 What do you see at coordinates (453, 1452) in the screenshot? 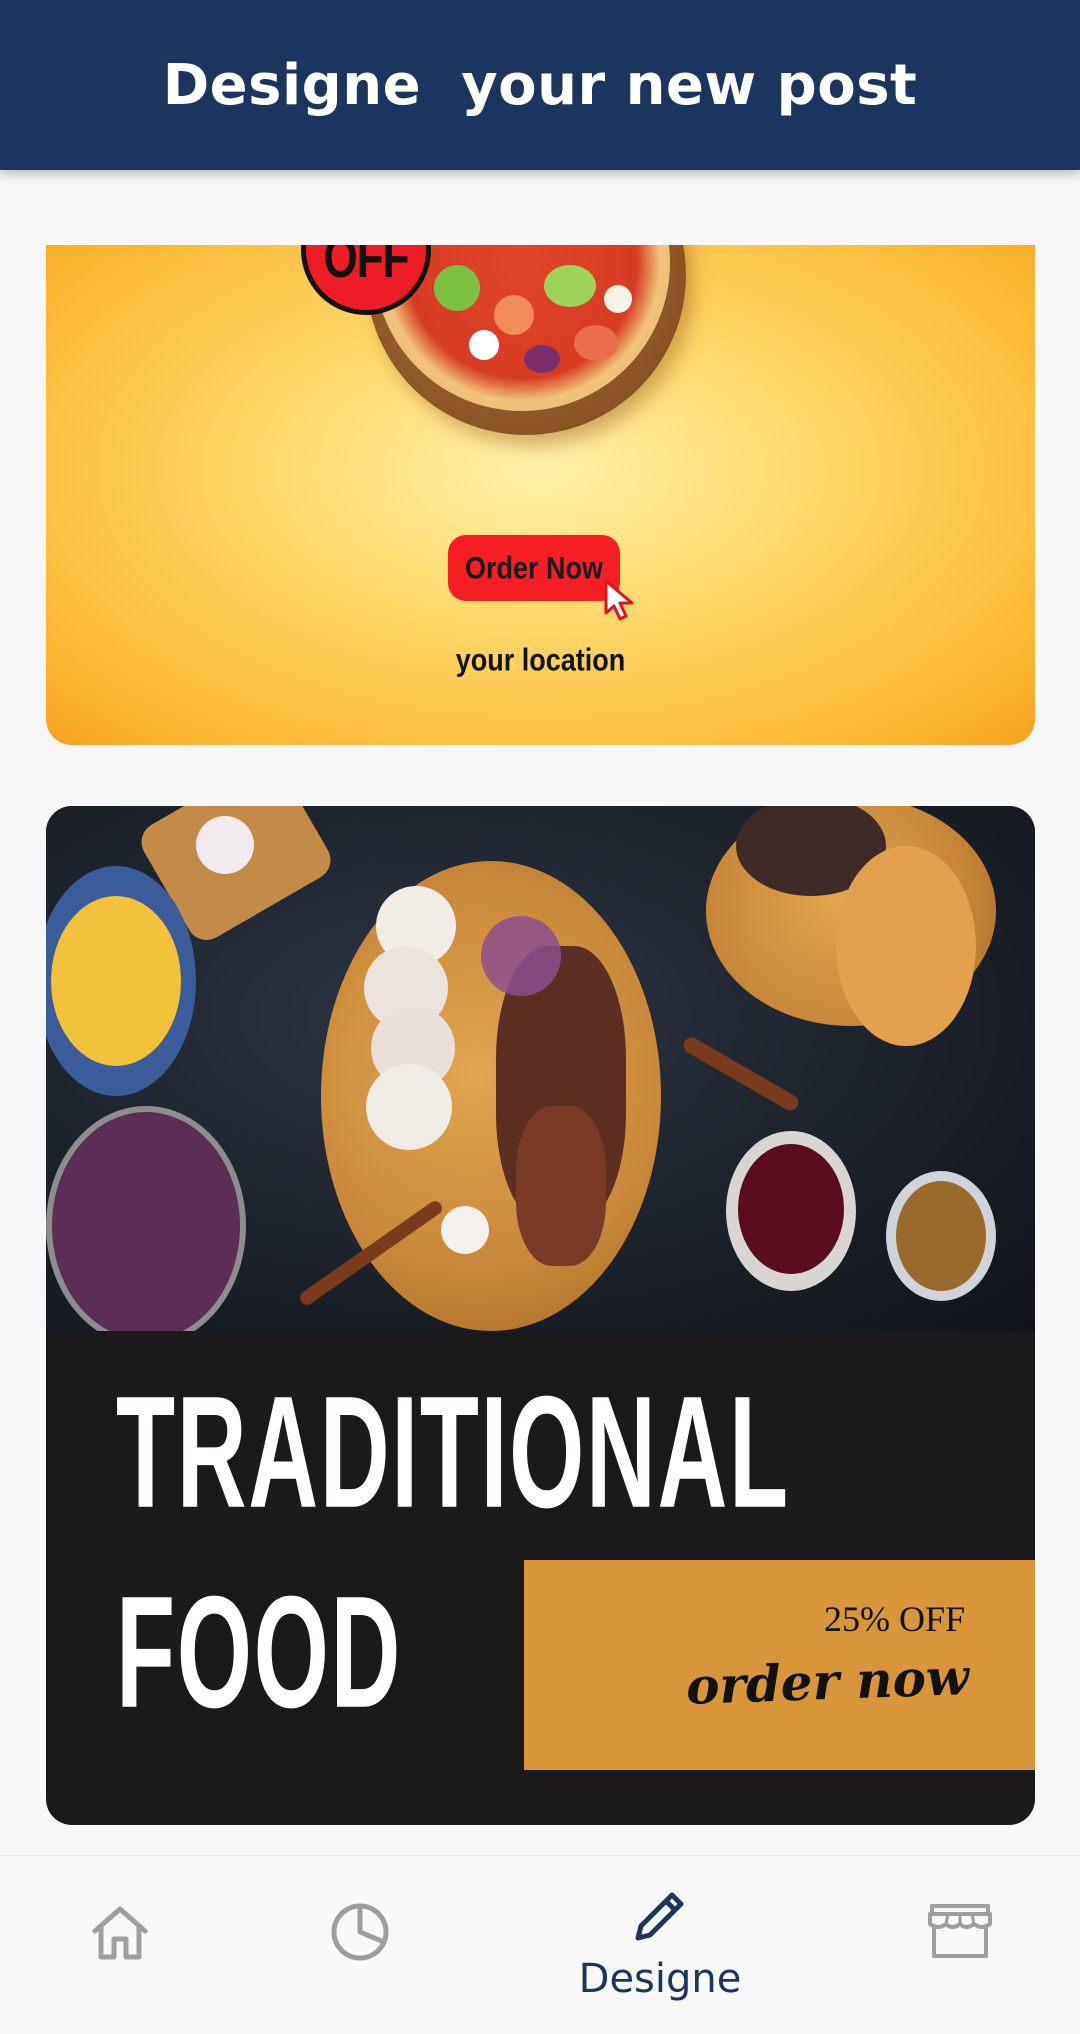
I see `title-traditional: TRADITIONAL` at bounding box center [453, 1452].